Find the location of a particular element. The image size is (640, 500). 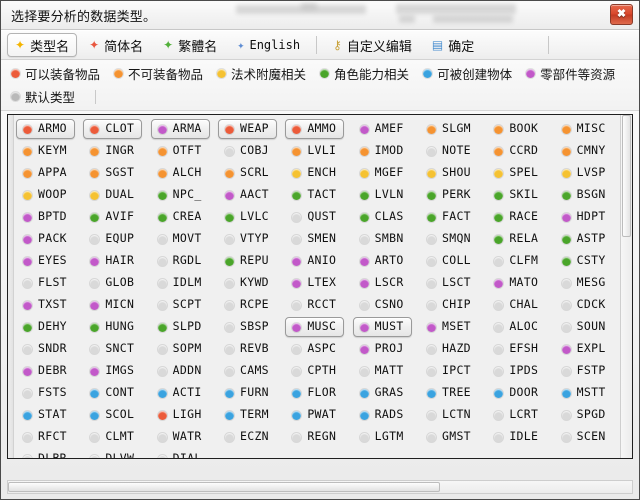

toolbar-tab-1: ✦ 简体名 is located at coordinates (116, 45).